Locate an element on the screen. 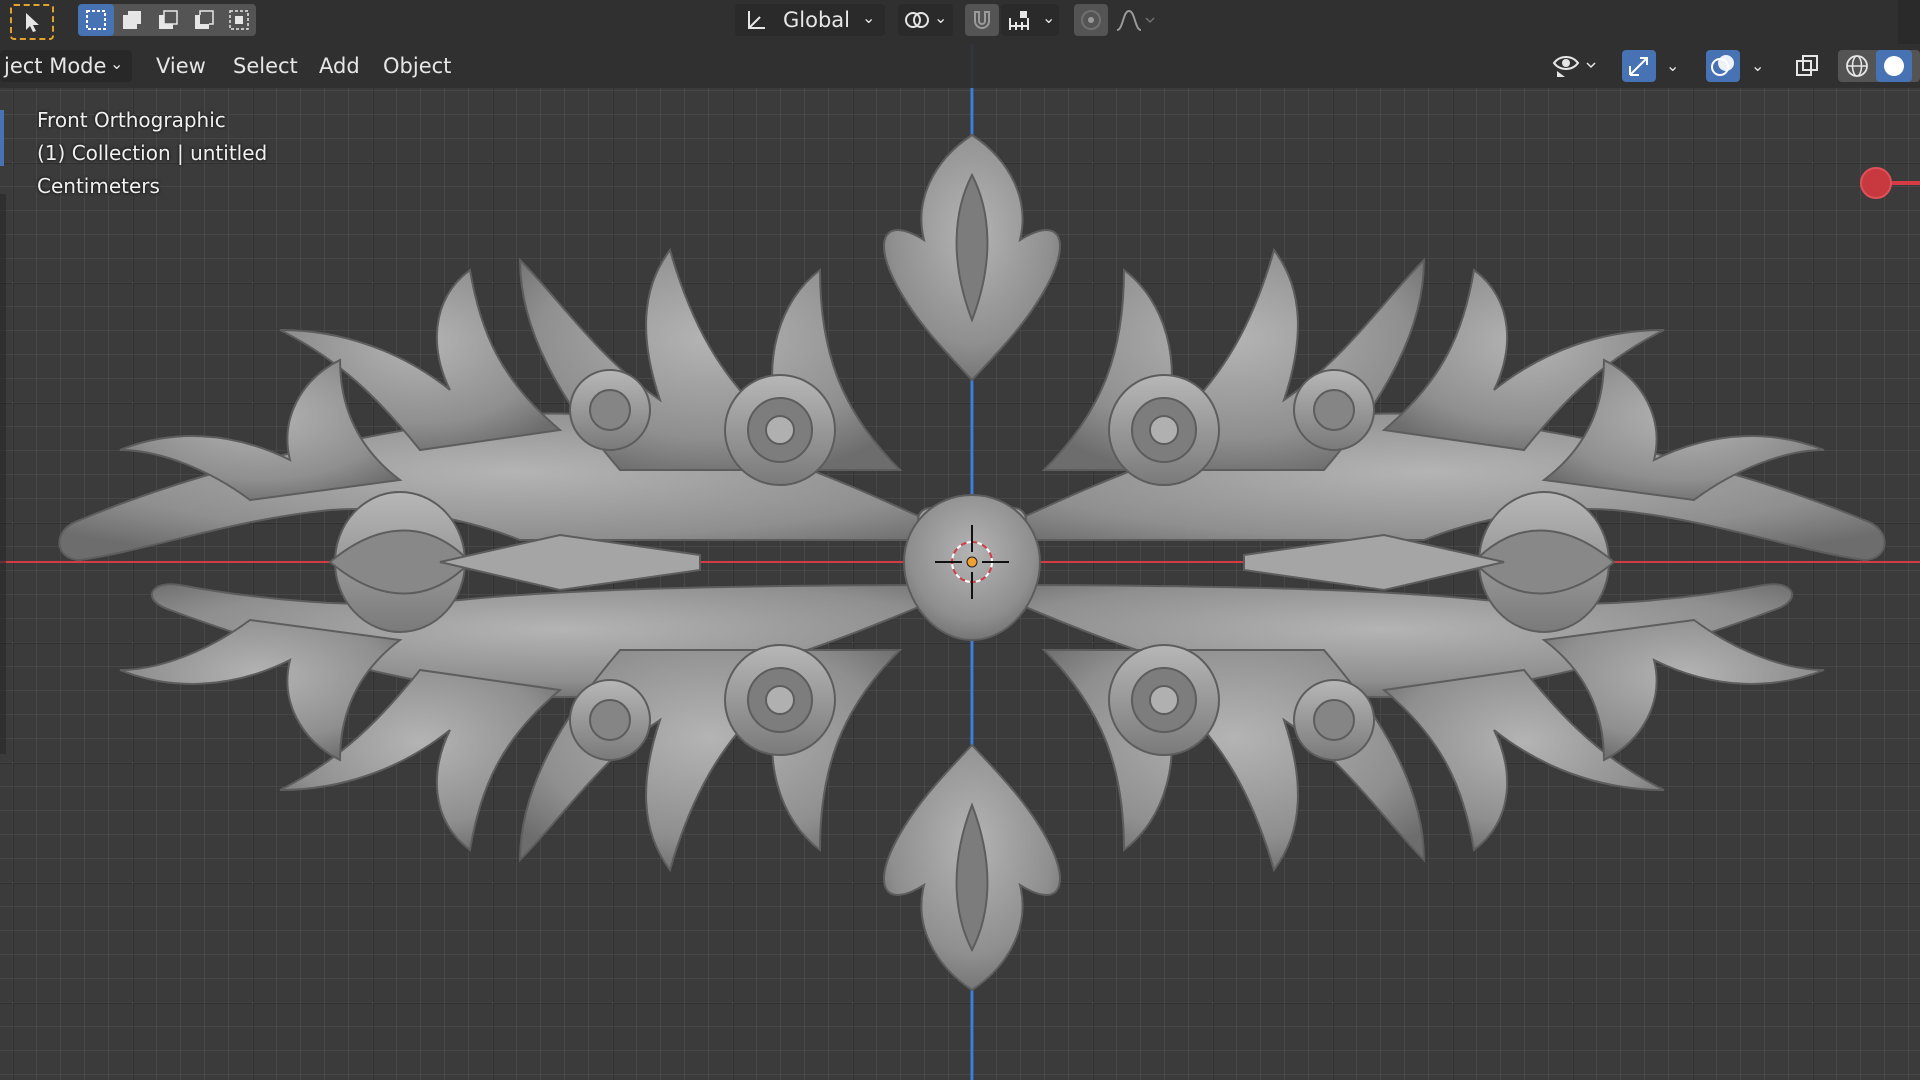 The width and height of the screenshot is (1920, 1080). transform-orientation-label: Global is located at coordinates (816, 20).